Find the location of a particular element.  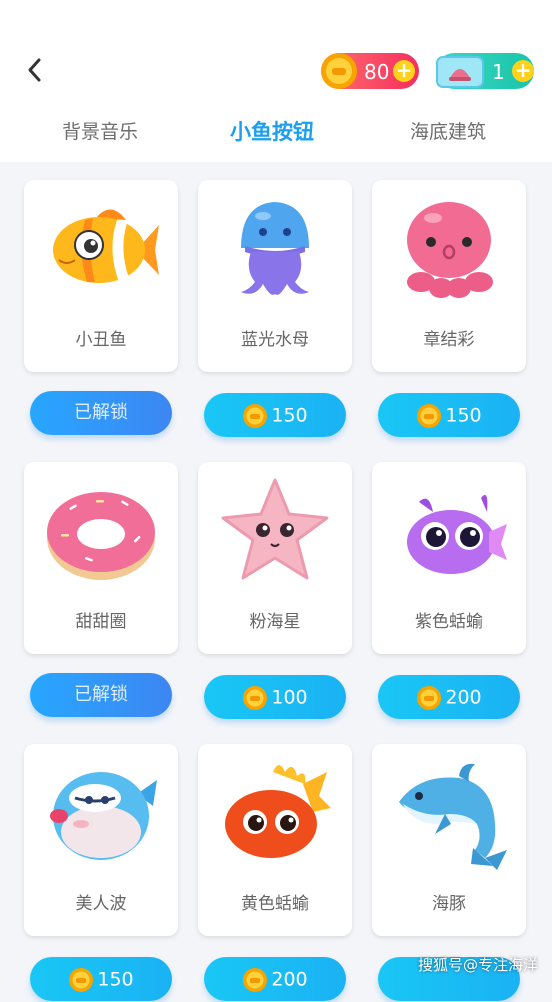

pufferfish-icon is located at coordinates (103, 816).